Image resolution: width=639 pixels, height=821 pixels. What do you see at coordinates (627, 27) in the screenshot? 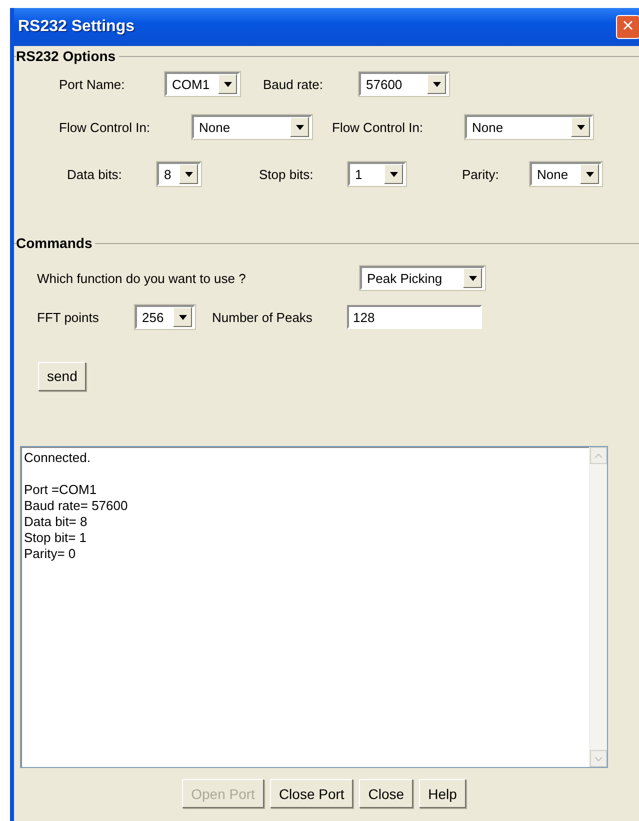
I see `close-button: ×` at bounding box center [627, 27].